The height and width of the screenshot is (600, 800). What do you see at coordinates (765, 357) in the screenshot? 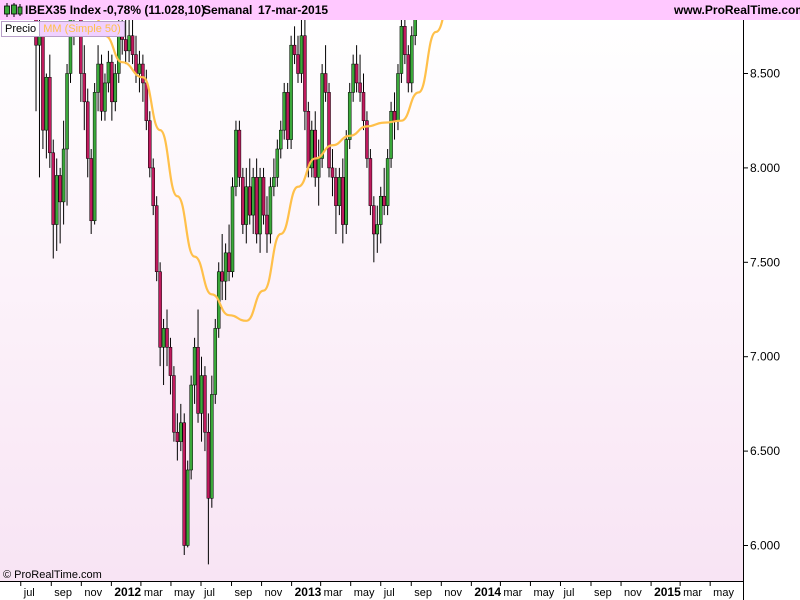
I see `y-tick-label: 7.000` at bounding box center [765, 357].